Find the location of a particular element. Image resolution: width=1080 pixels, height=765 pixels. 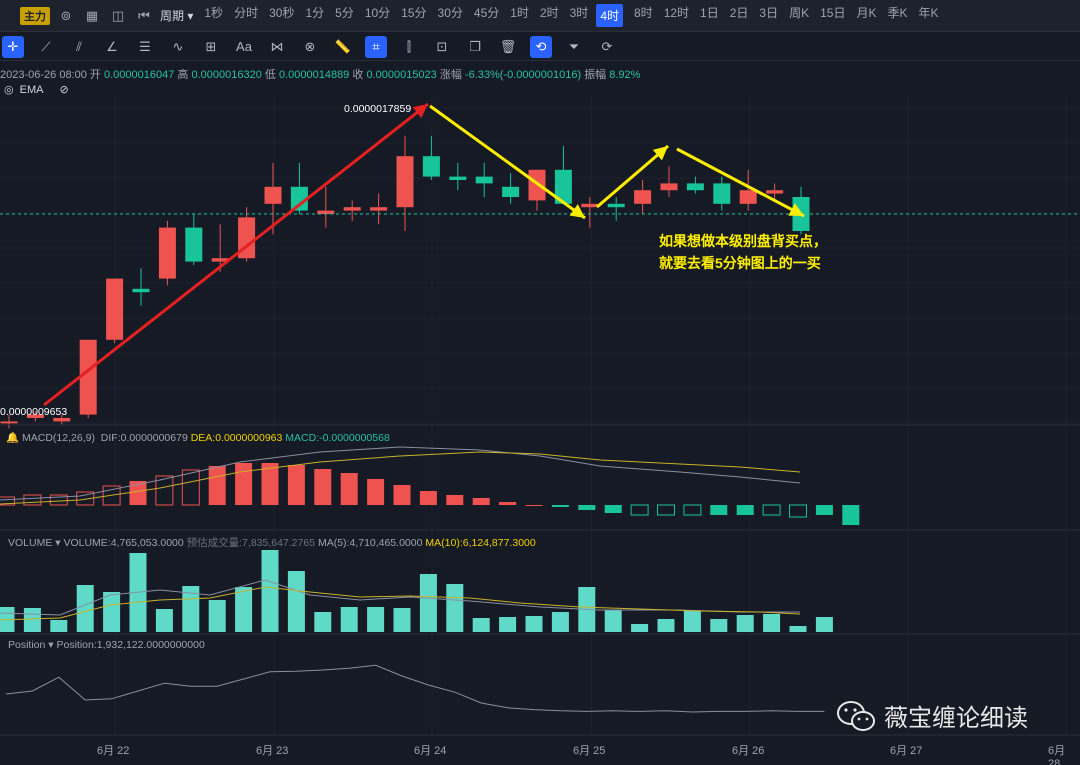

low-price-mark: 0.0000009653 is located at coordinates (34, 412).